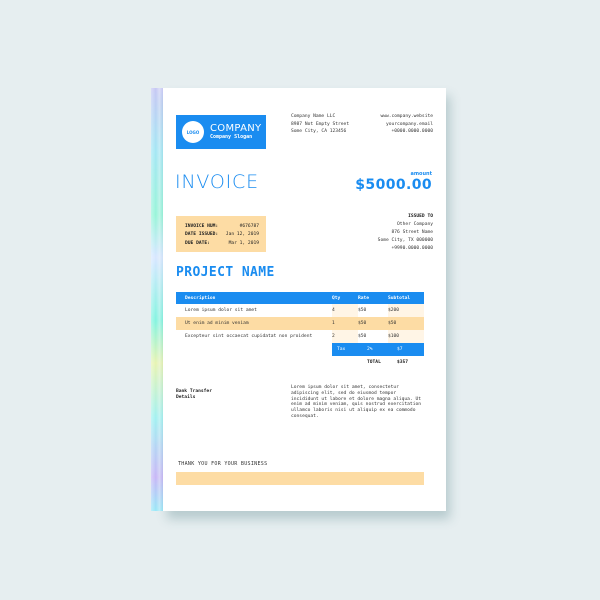  What do you see at coordinates (202, 235) in the screenshot?
I see `meta-key: DATE ISSUED:` at bounding box center [202, 235].